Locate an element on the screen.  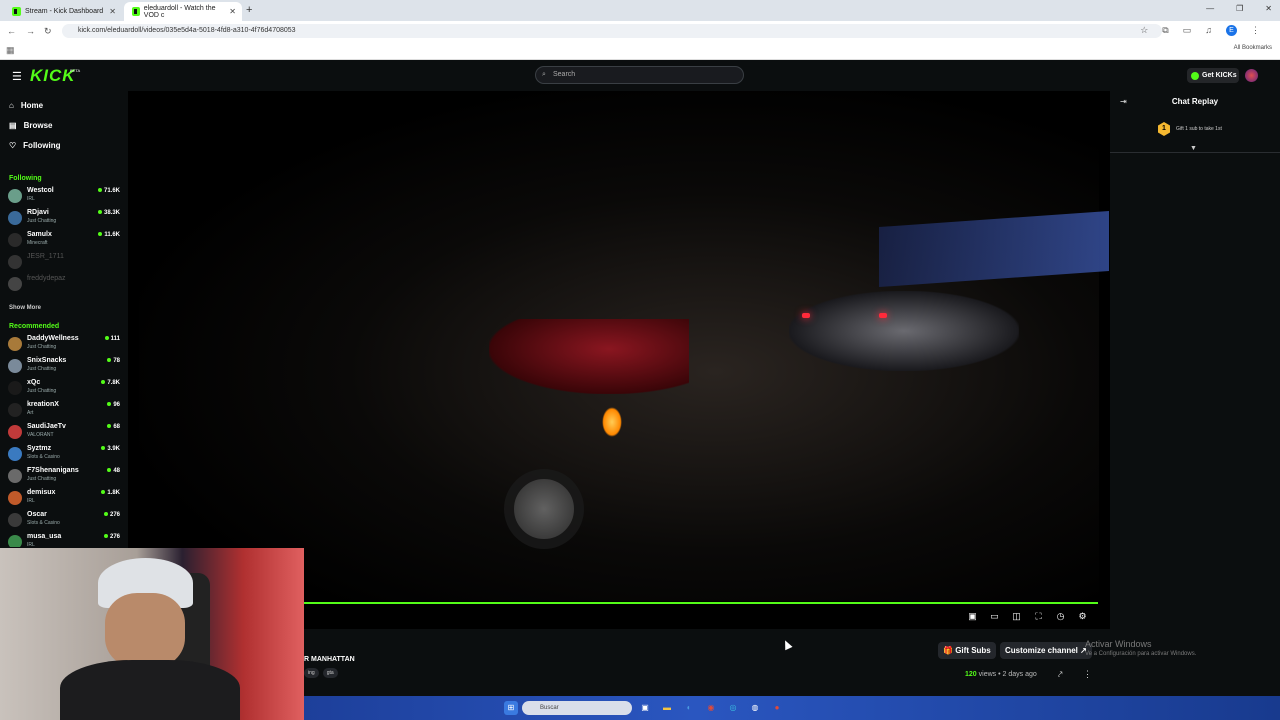
tab-kick-dashboard: Stream - Kick Dashboard ✕ is located at coordinates (63, 11).